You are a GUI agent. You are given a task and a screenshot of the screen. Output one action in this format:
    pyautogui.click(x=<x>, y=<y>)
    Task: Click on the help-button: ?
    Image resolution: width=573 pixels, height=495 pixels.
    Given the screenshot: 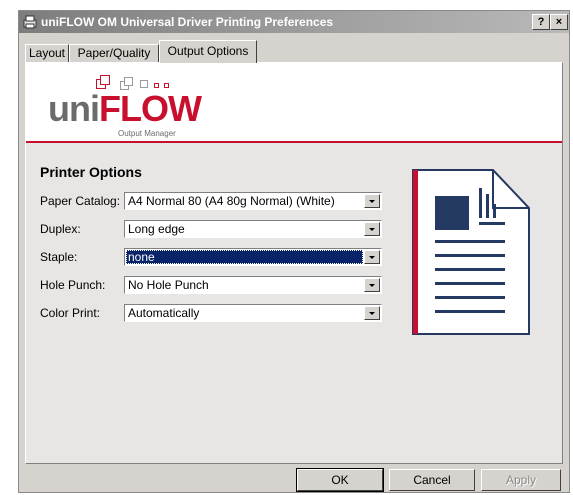 What is the action you would take?
    pyautogui.click(x=541, y=22)
    